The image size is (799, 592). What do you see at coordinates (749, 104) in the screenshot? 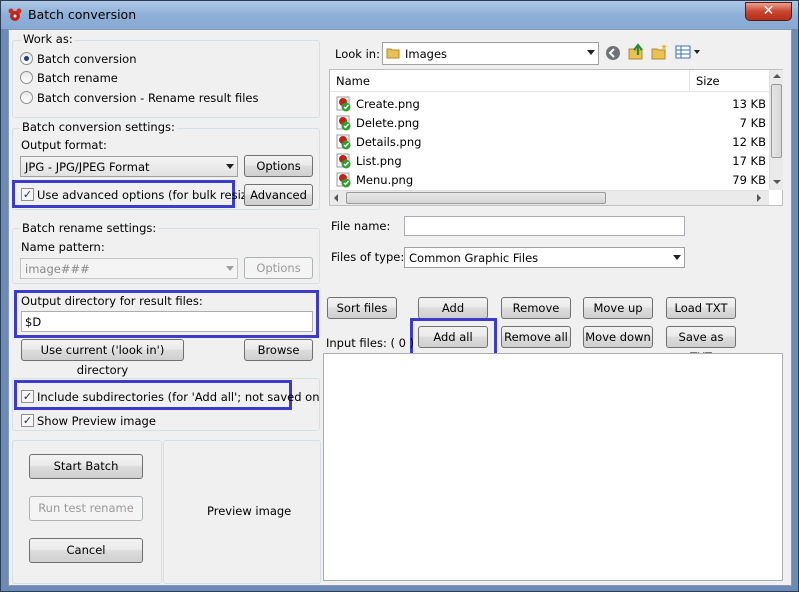
I see `file-size: 13 KB` at bounding box center [749, 104].